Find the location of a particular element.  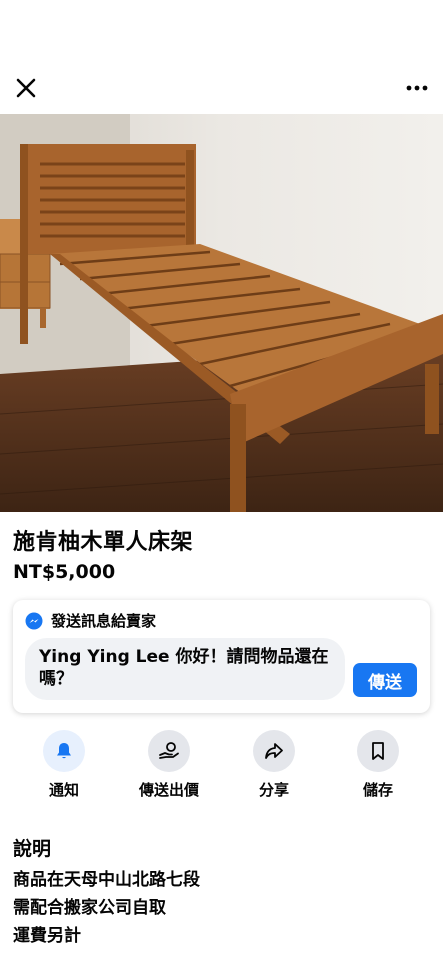

message-heading-row: 發送訊息給賣家 is located at coordinates (90, 620).